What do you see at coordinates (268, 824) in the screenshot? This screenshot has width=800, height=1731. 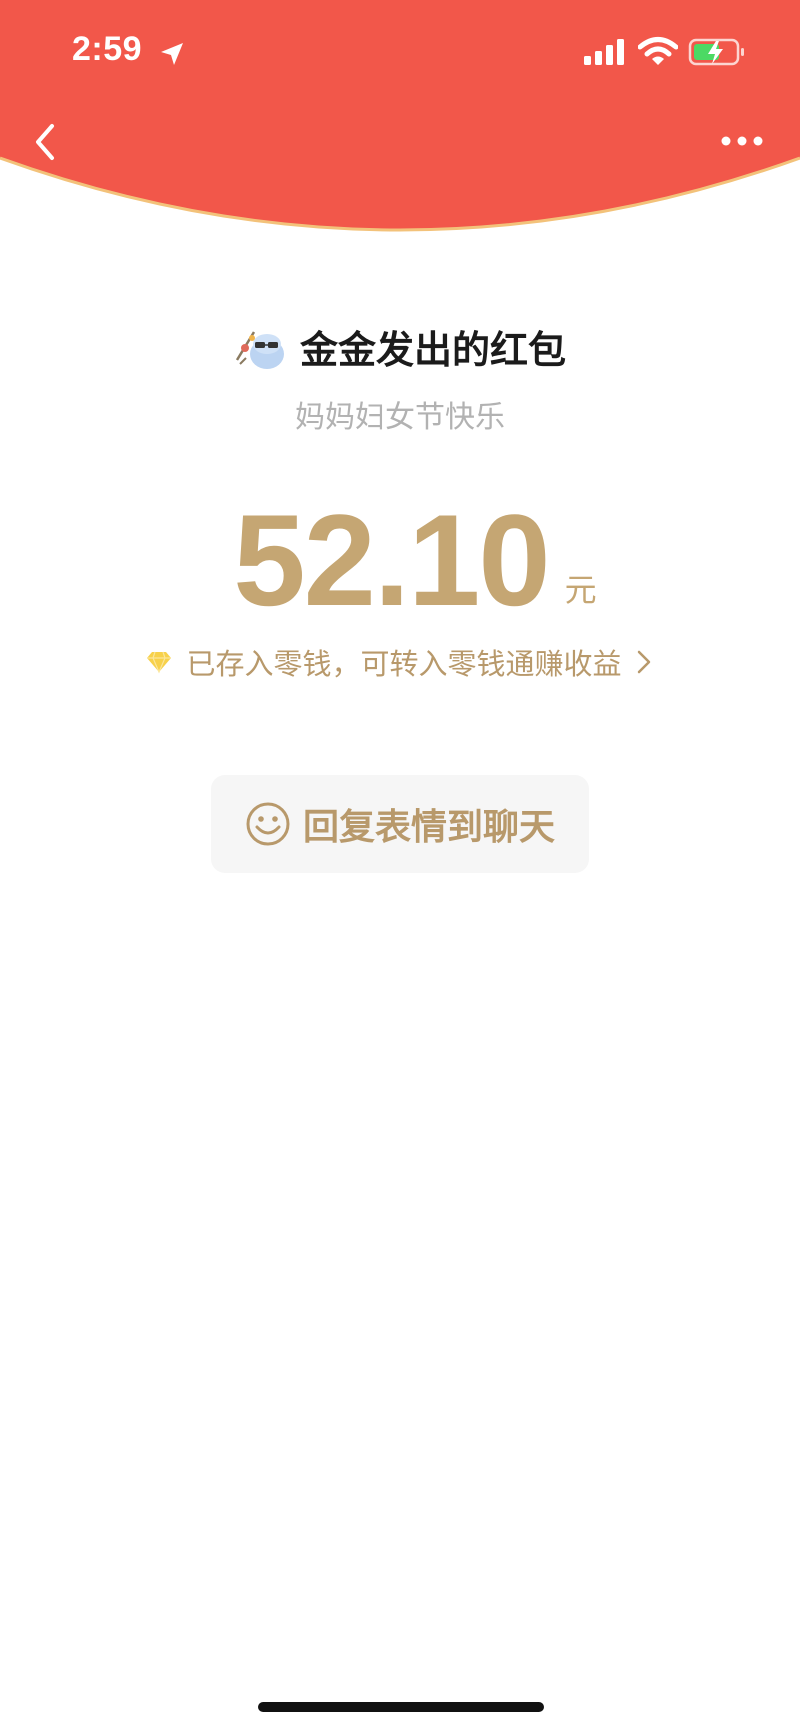 I see `smile-icon` at bounding box center [268, 824].